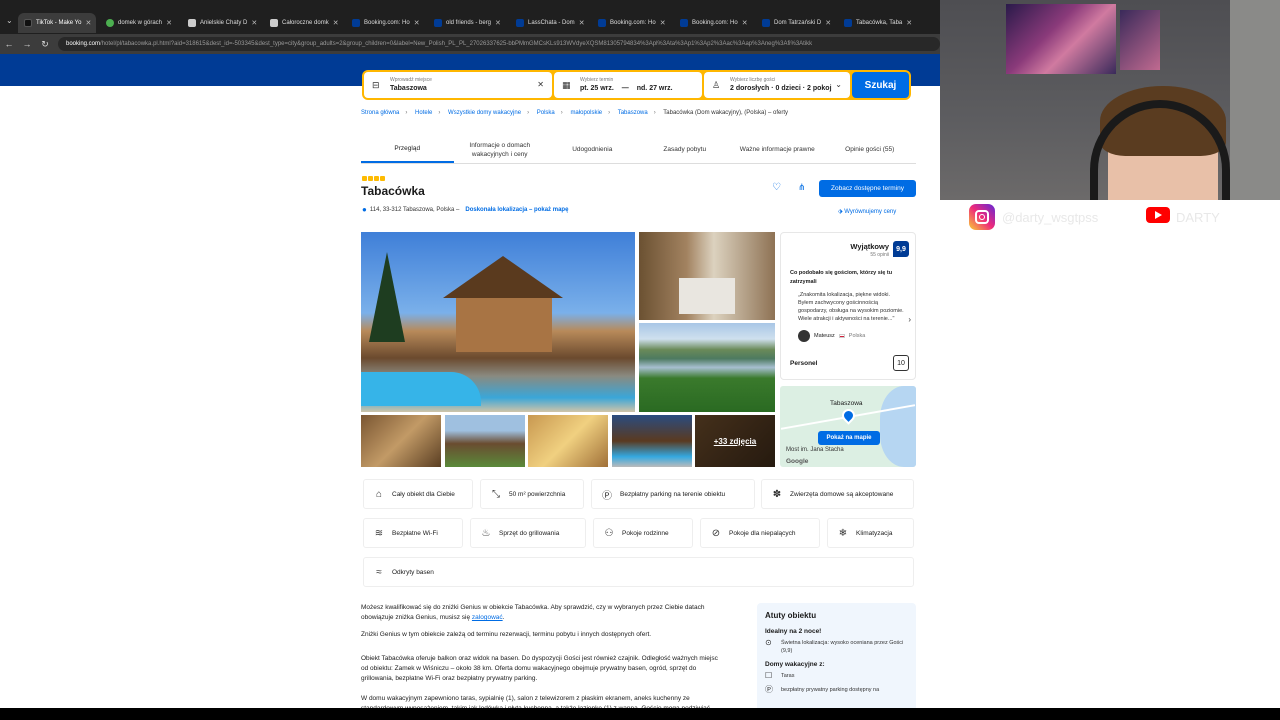 The image size is (1280, 720). I want to click on map-pin-icon, so click(848, 415).